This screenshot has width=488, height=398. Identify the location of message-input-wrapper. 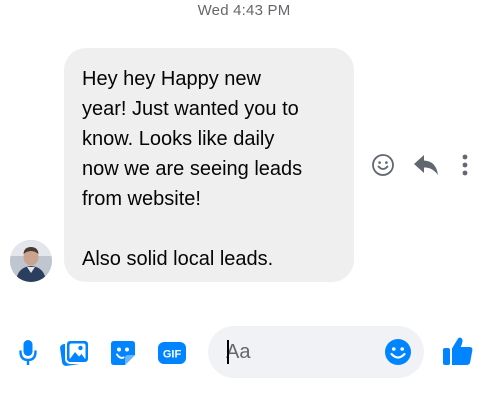
(316, 352).